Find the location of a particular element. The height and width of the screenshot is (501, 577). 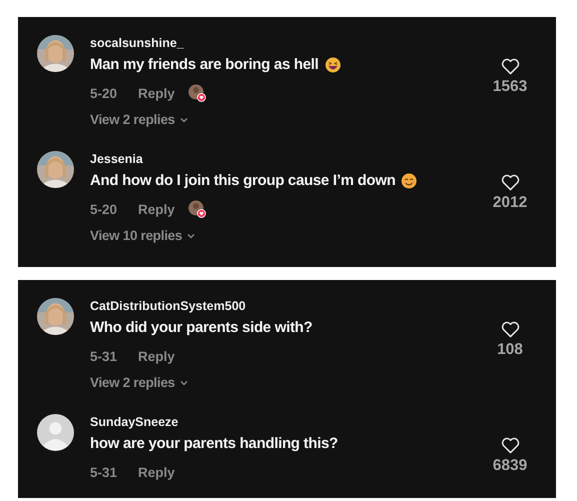

username: Jessenia is located at coordinates (285, 159).